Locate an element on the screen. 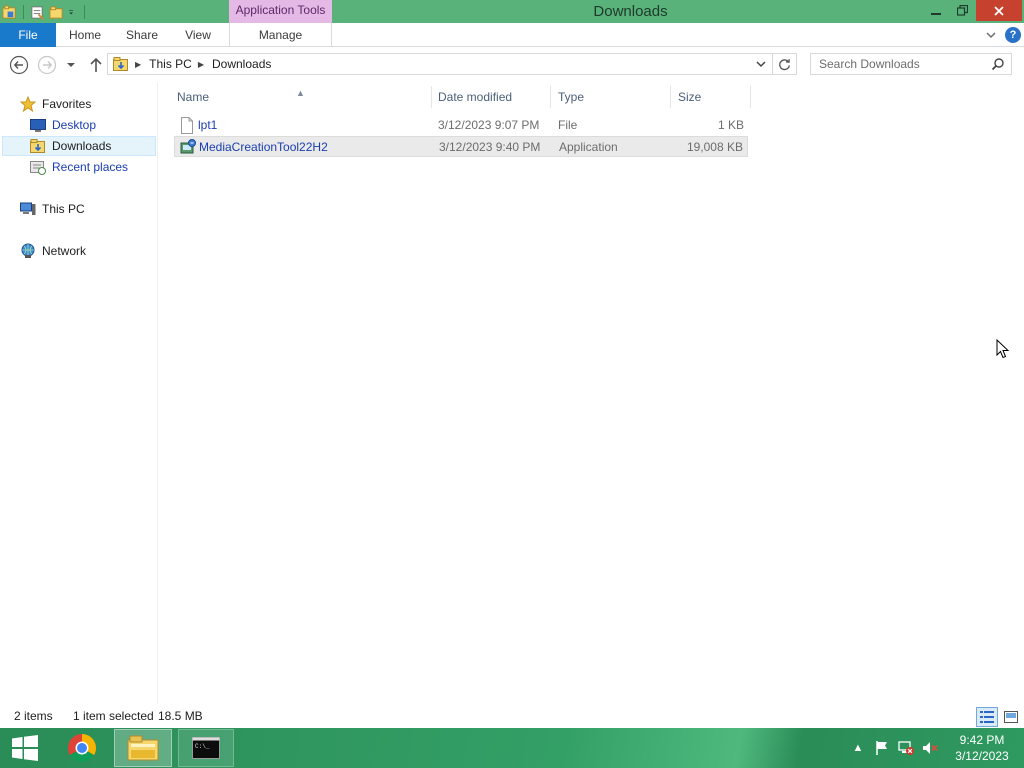  recent-locations-button is located at coordinates (71, 65).